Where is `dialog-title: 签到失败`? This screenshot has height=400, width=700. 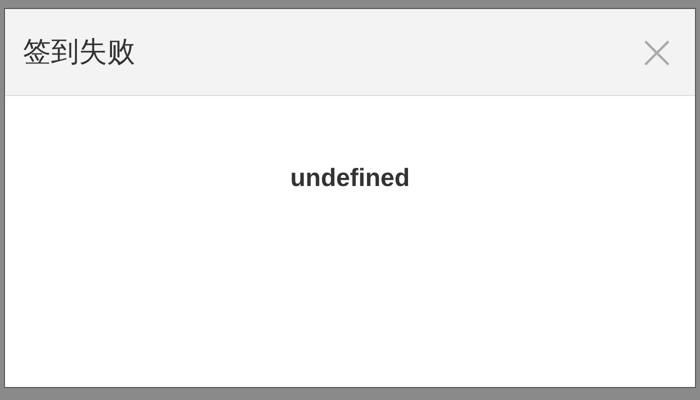
dialog-title: 签到失败 is located at coordinates (79, 52).